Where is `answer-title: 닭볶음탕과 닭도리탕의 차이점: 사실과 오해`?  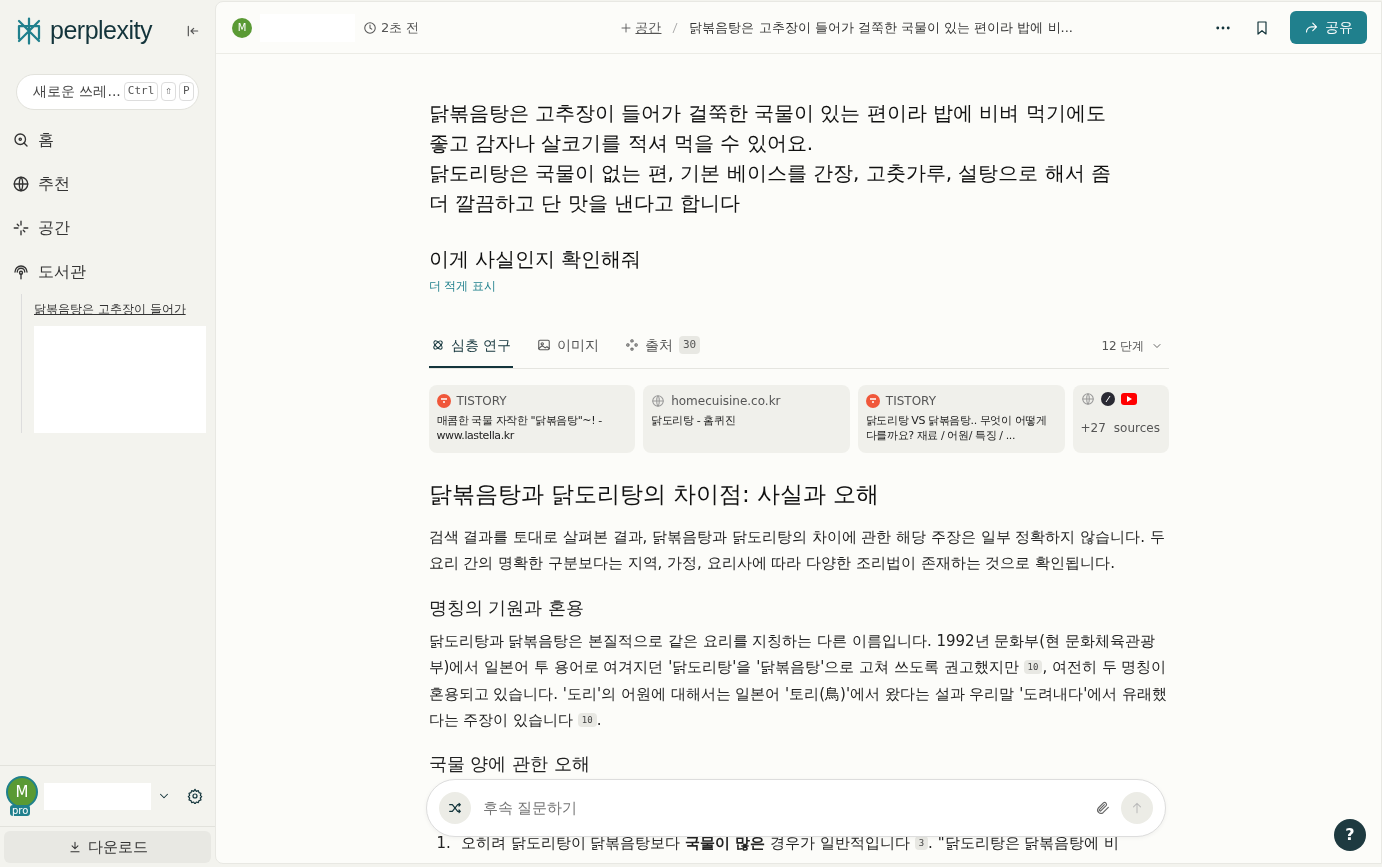 answer-title: 닭볶음탕과 닭도리탕의 차이점: 사실과 오해 is located at coordinates (654, 494).